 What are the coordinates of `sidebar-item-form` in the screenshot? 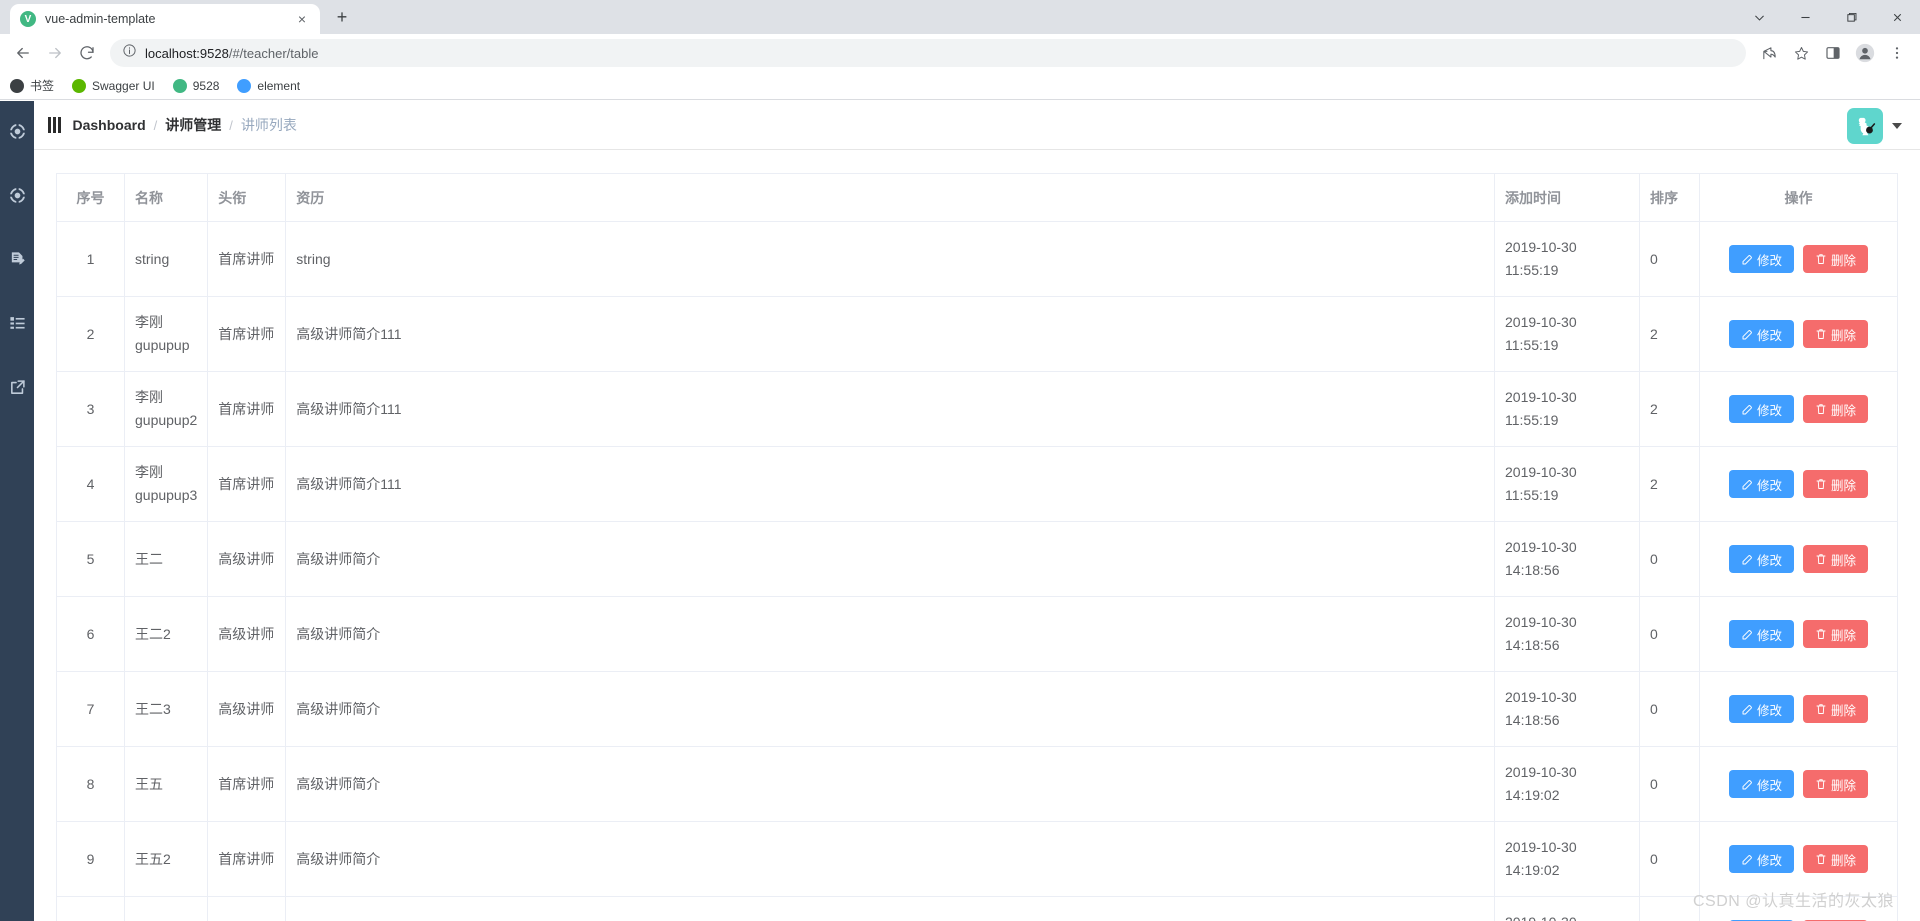 It's located at (17, 259).